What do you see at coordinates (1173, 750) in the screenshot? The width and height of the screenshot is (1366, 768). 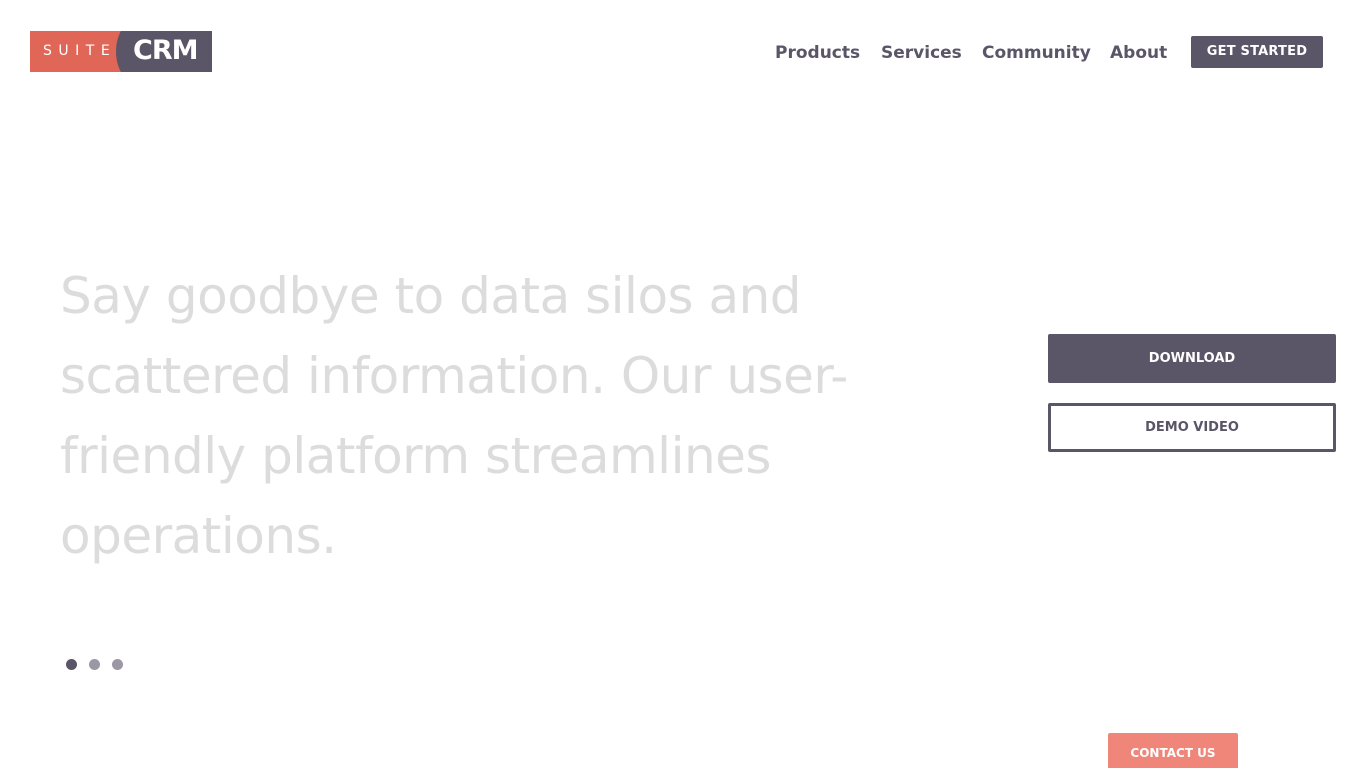 I see `contact-us-button: CONTACT US` at bounding box center [1173, 750].